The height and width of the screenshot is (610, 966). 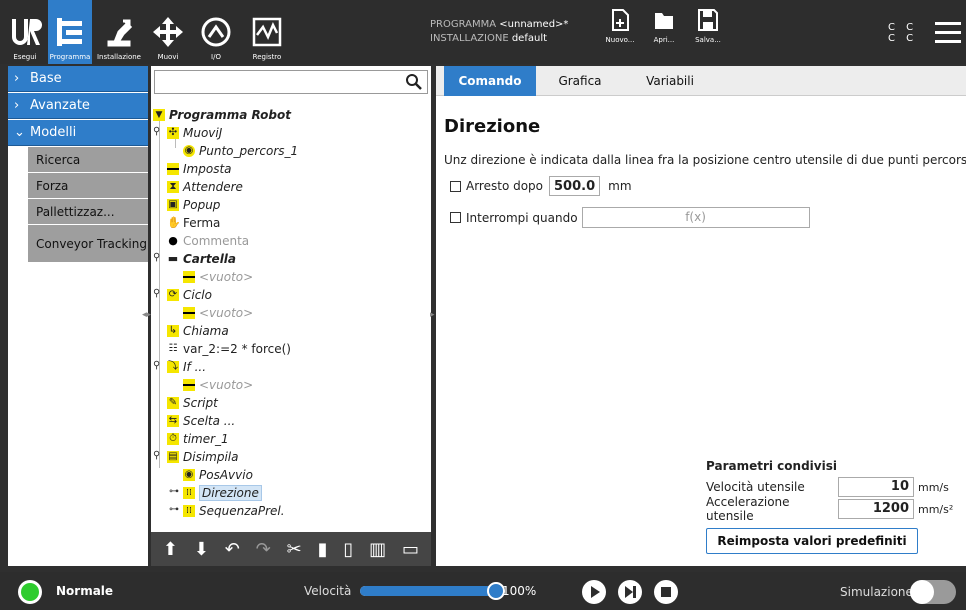 What do you see at coordinates (205, 187) in the screenshot?
I see `tree-item-attendere: ⧗ Attendere` at bounding box center [205, 187].